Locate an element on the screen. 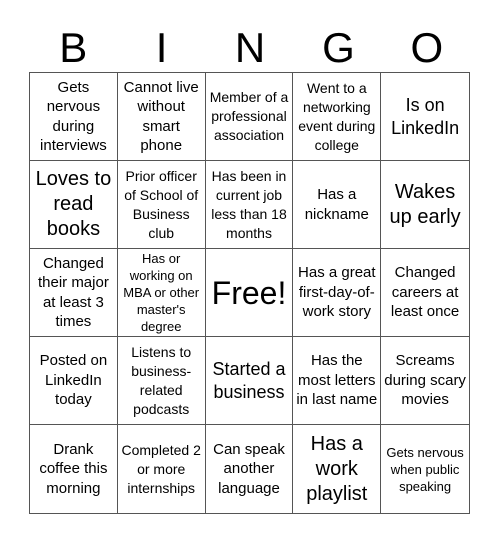 The height and width of the screenshot is (544, 500). cell-text: Posted on LinkedIn today is located at coordinates (73, 380).